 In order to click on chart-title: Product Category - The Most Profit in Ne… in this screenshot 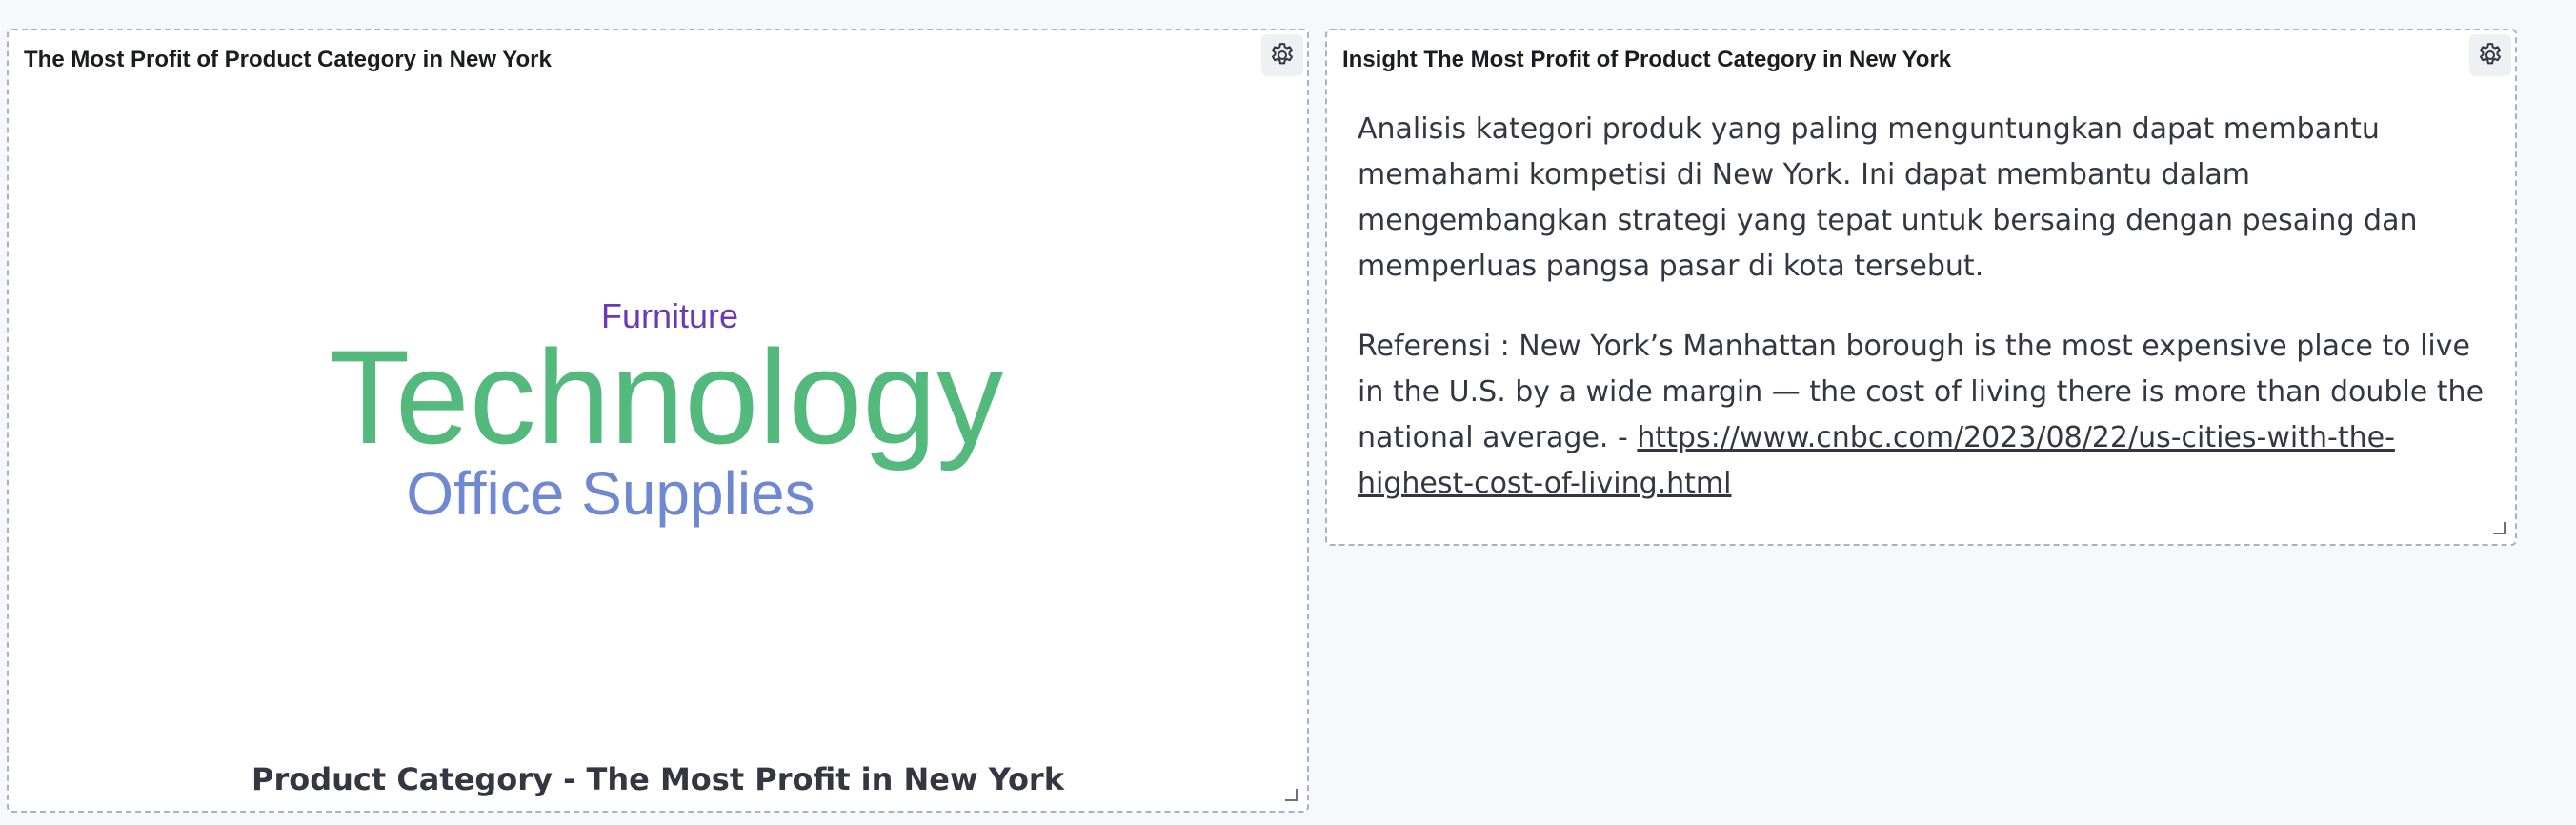, I will do `click(658, 779)`.